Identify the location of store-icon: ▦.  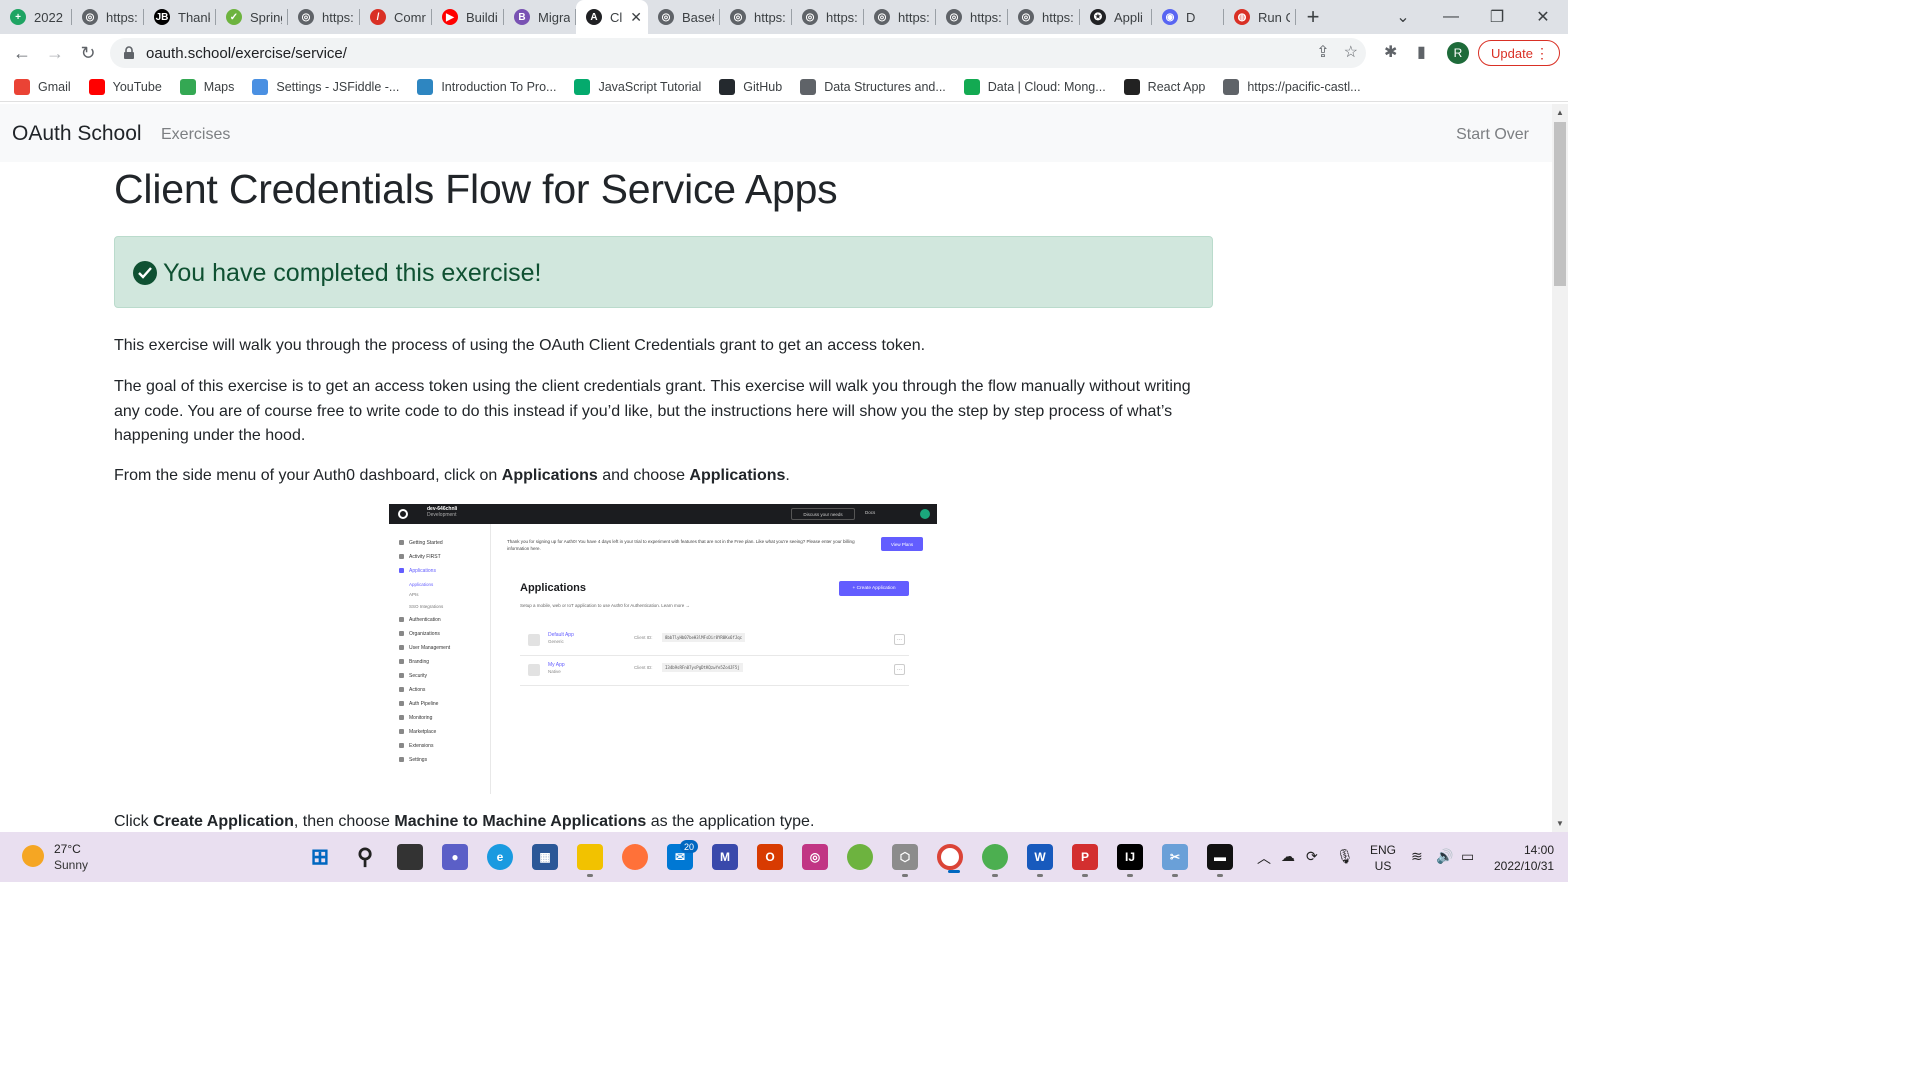
(545, 857).